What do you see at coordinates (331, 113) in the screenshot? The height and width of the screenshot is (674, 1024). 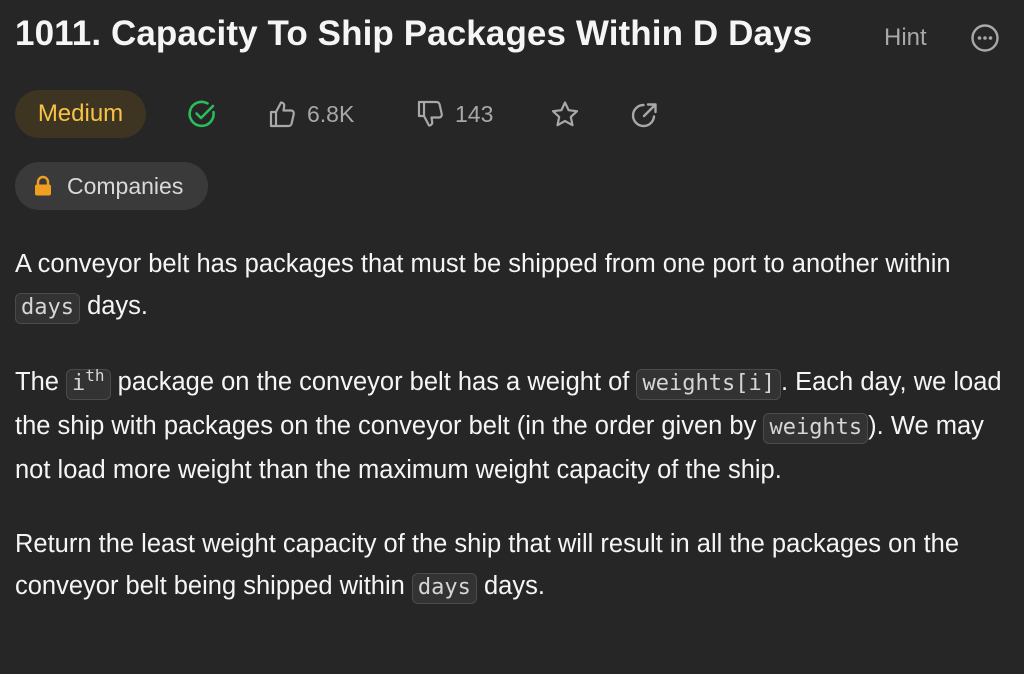 I see `like-count: 6.8K` at bounding box center [331, 113].